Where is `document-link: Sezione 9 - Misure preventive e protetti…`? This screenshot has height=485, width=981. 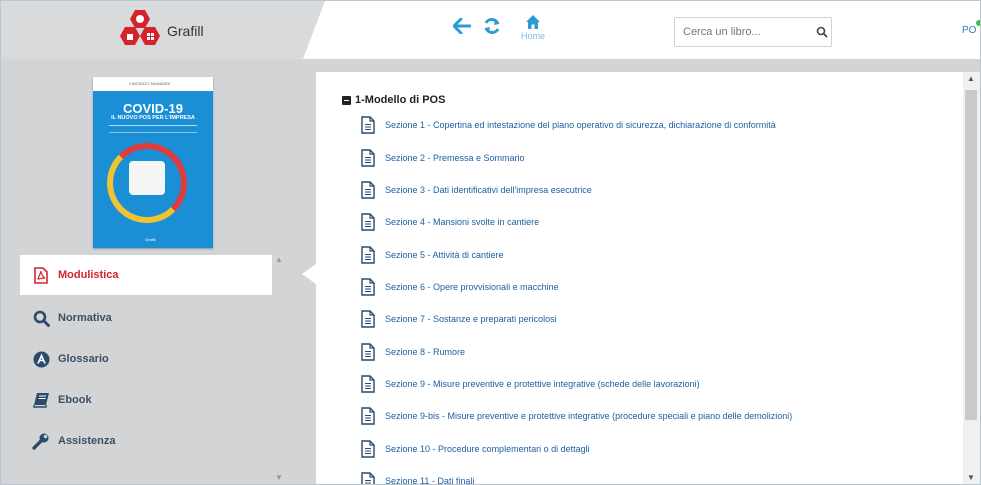 document-link: Sezione 9 - Misure preventive e protetti… is located at coordinates (542, 384).